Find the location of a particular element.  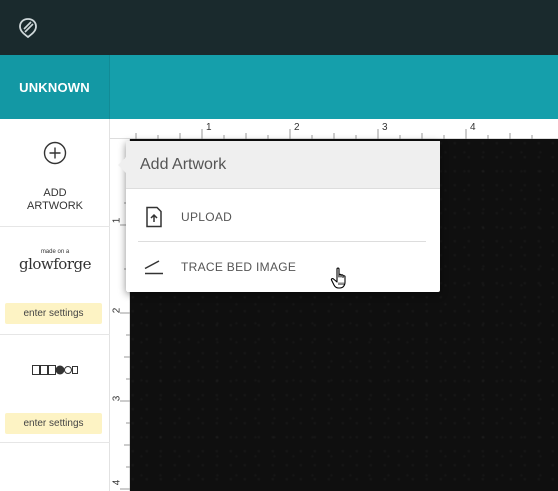

material-item: enter settings is located at coordinates (55, 389).